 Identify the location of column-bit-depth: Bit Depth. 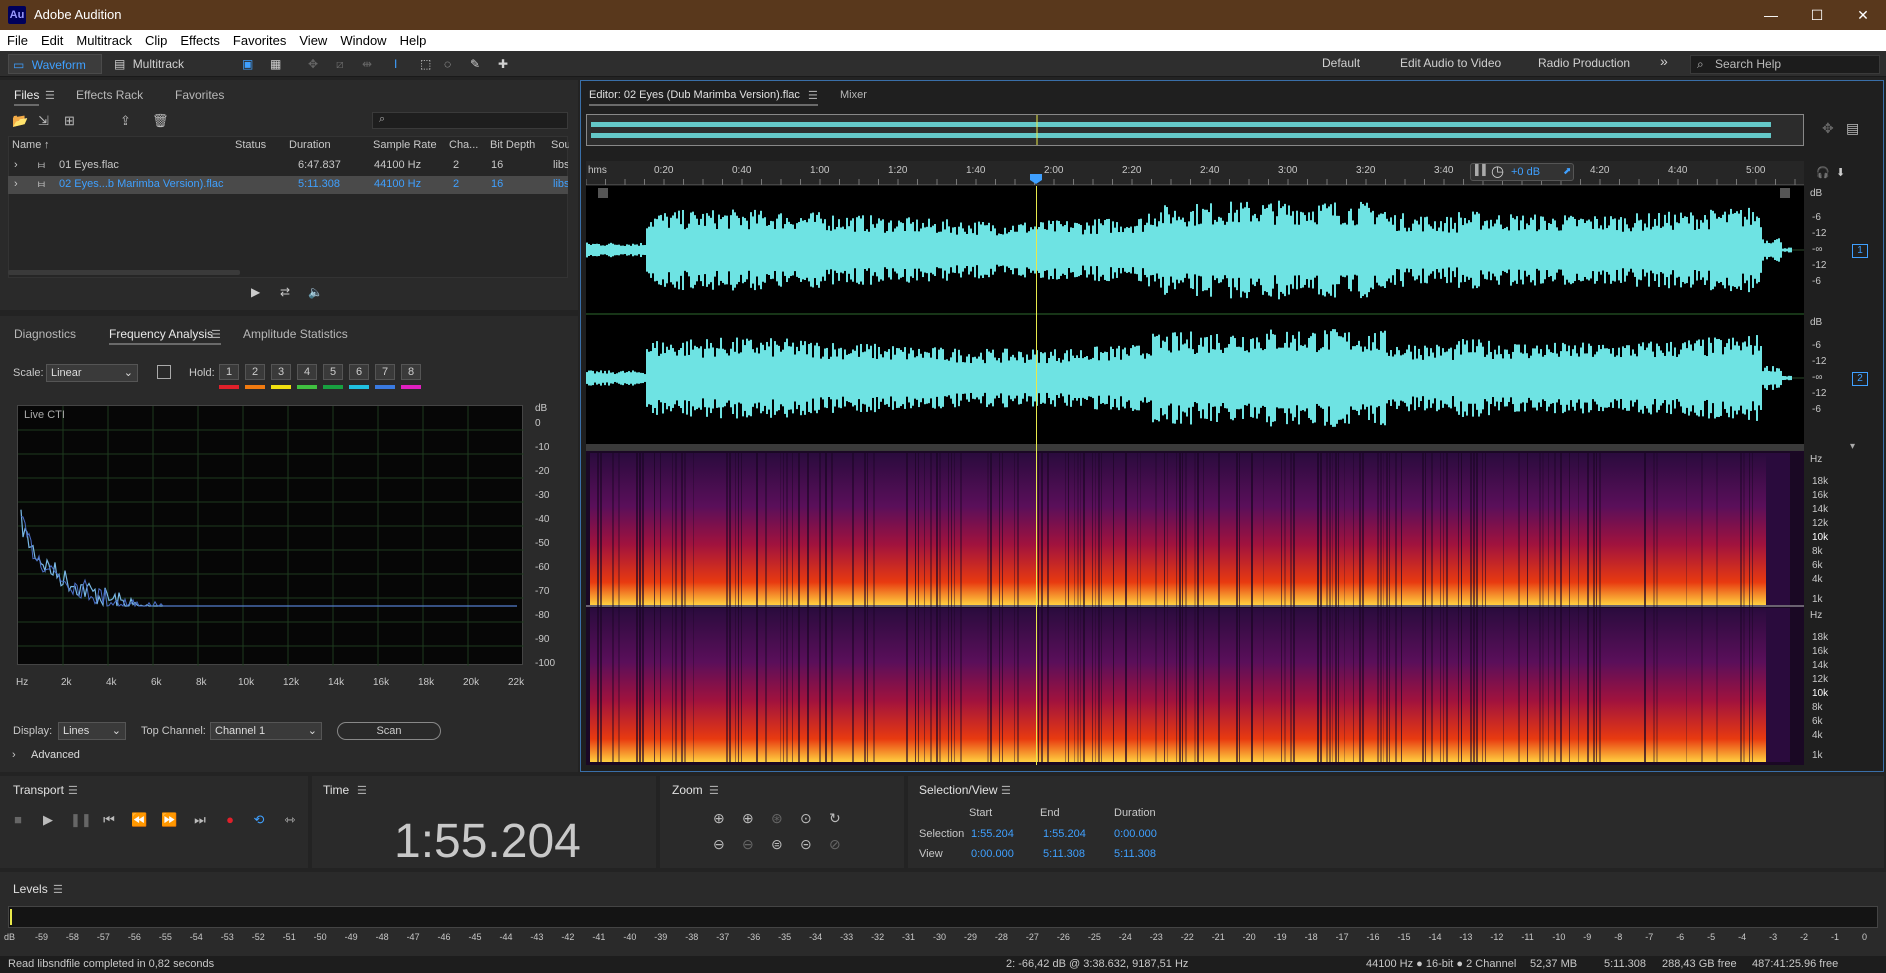
(512, 145).